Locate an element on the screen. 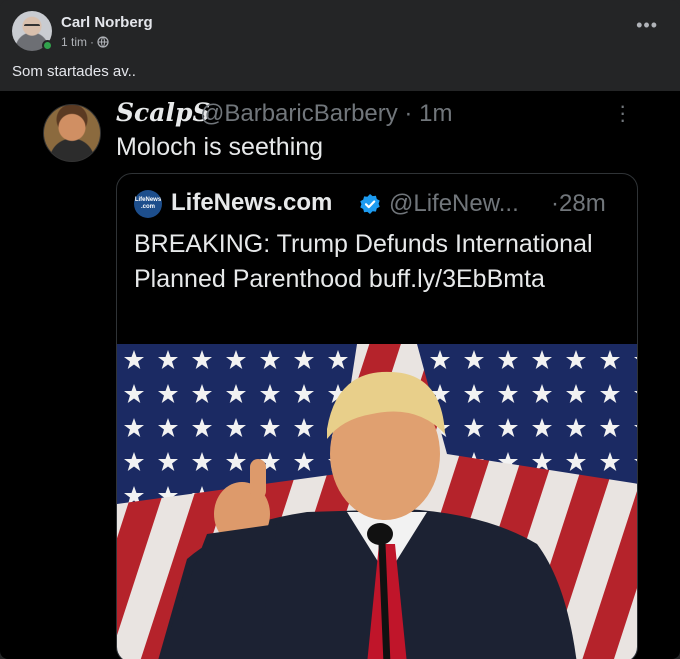  globe-icon is located at coordinates (103, 42).